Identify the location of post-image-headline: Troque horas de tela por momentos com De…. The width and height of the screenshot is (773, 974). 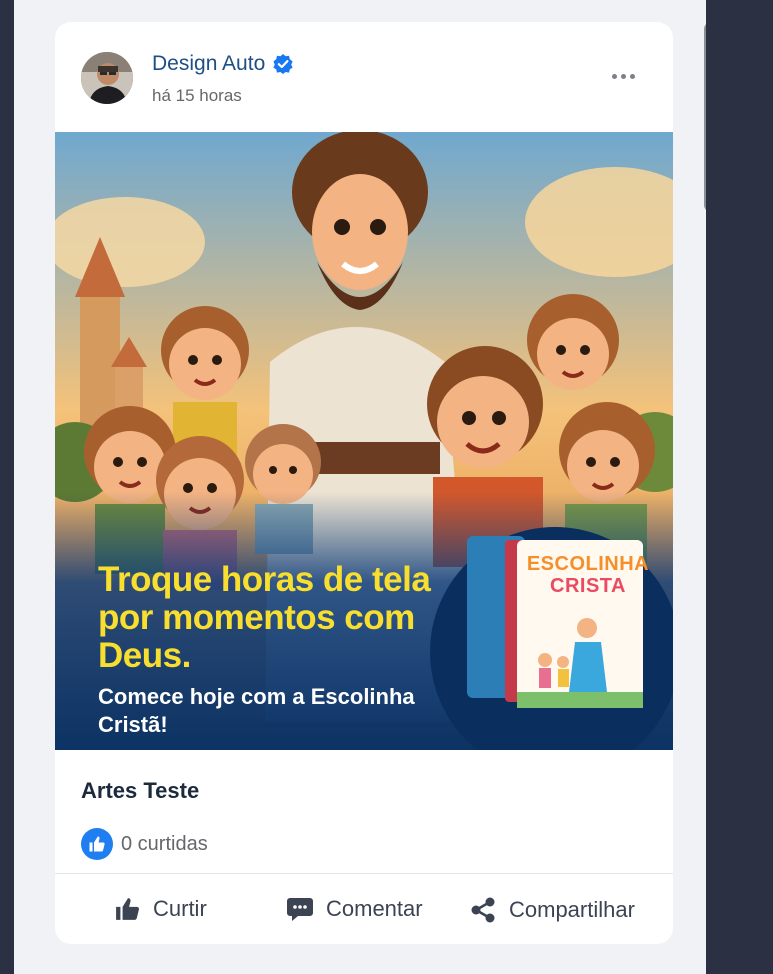
(264, 617).